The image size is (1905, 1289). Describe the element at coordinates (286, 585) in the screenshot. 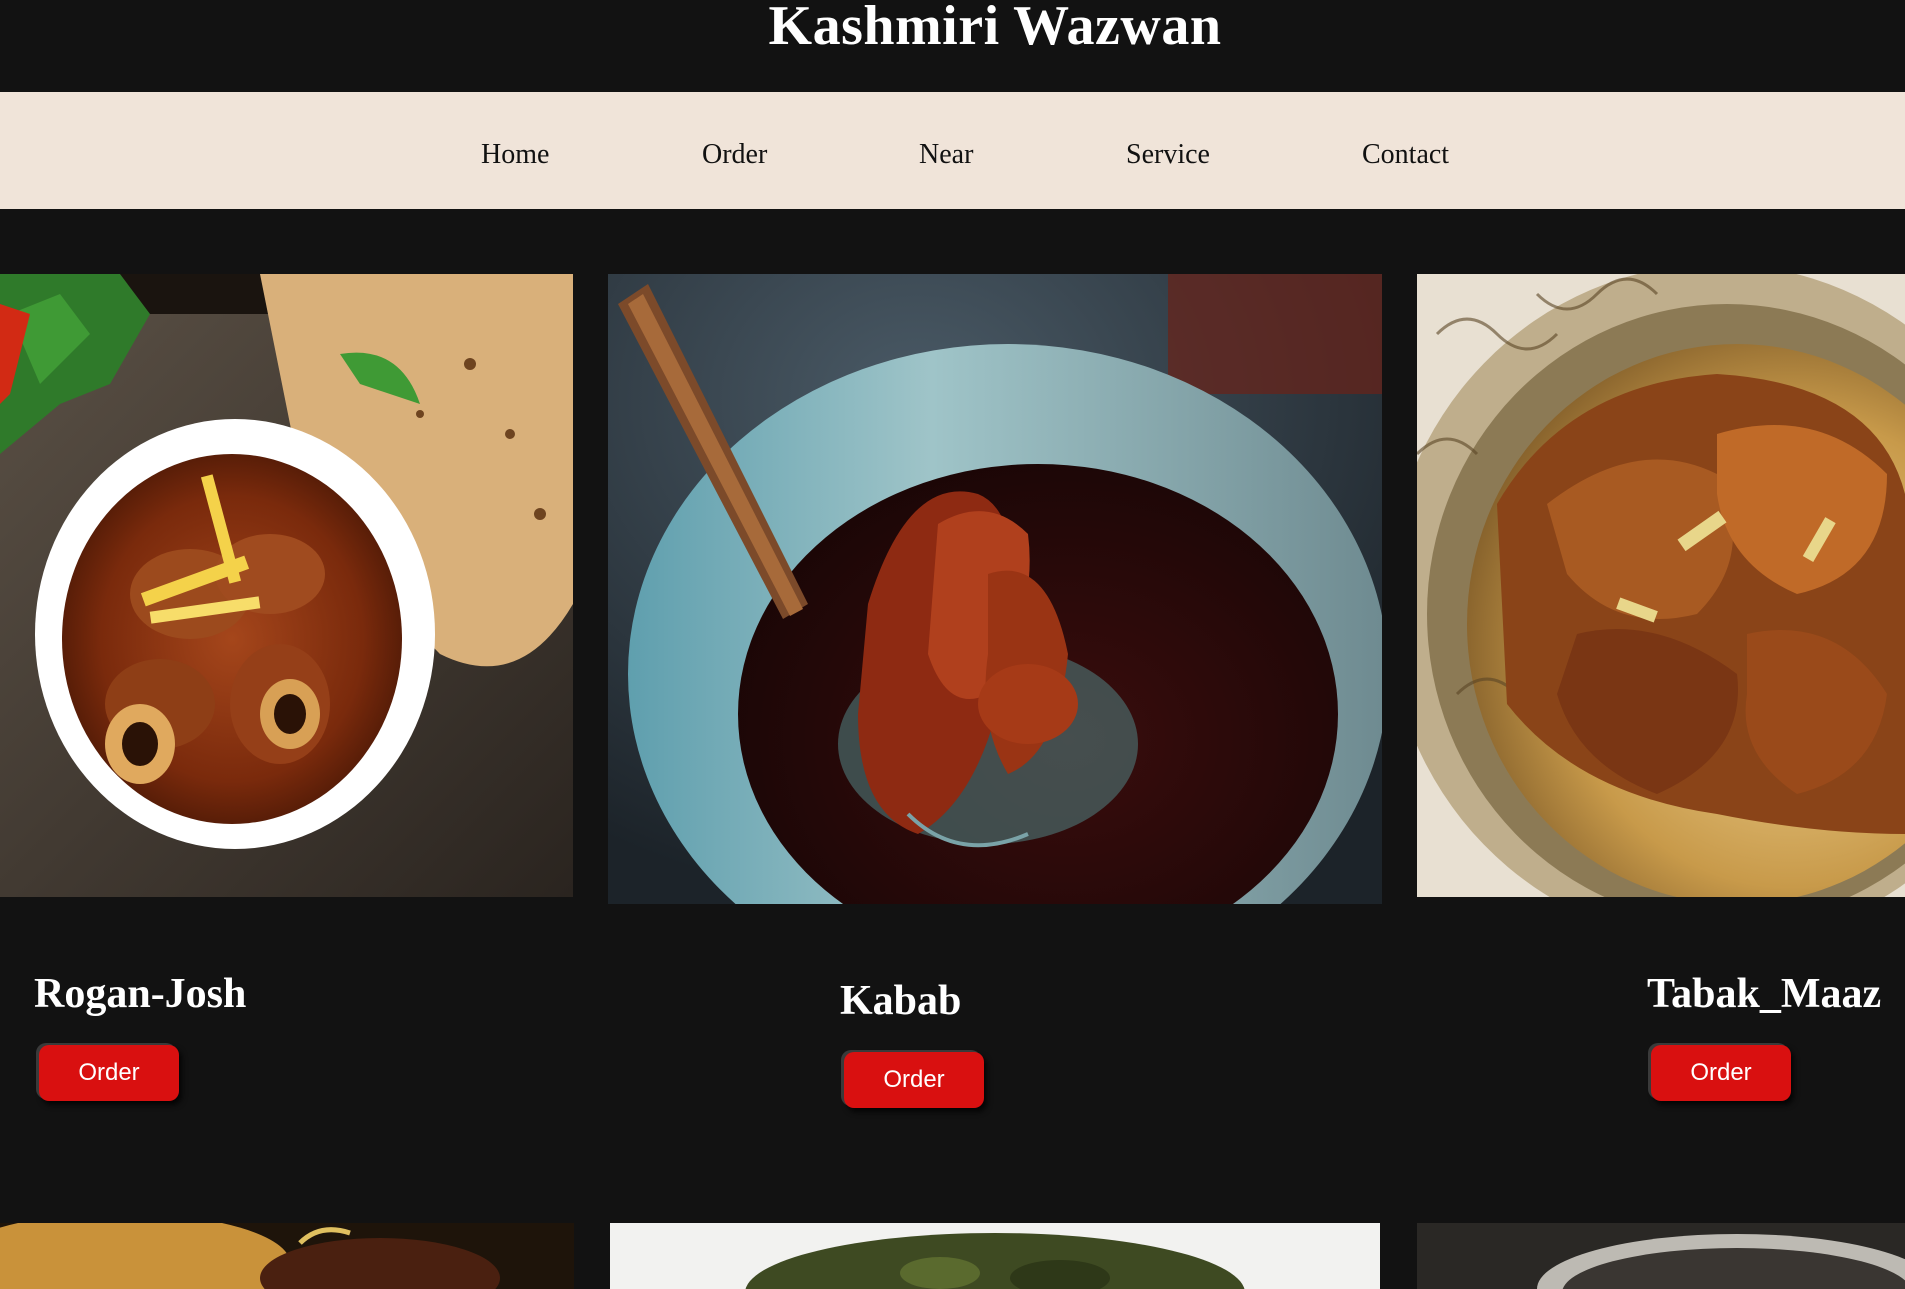

I see `rogan-josh-photo` at that location.